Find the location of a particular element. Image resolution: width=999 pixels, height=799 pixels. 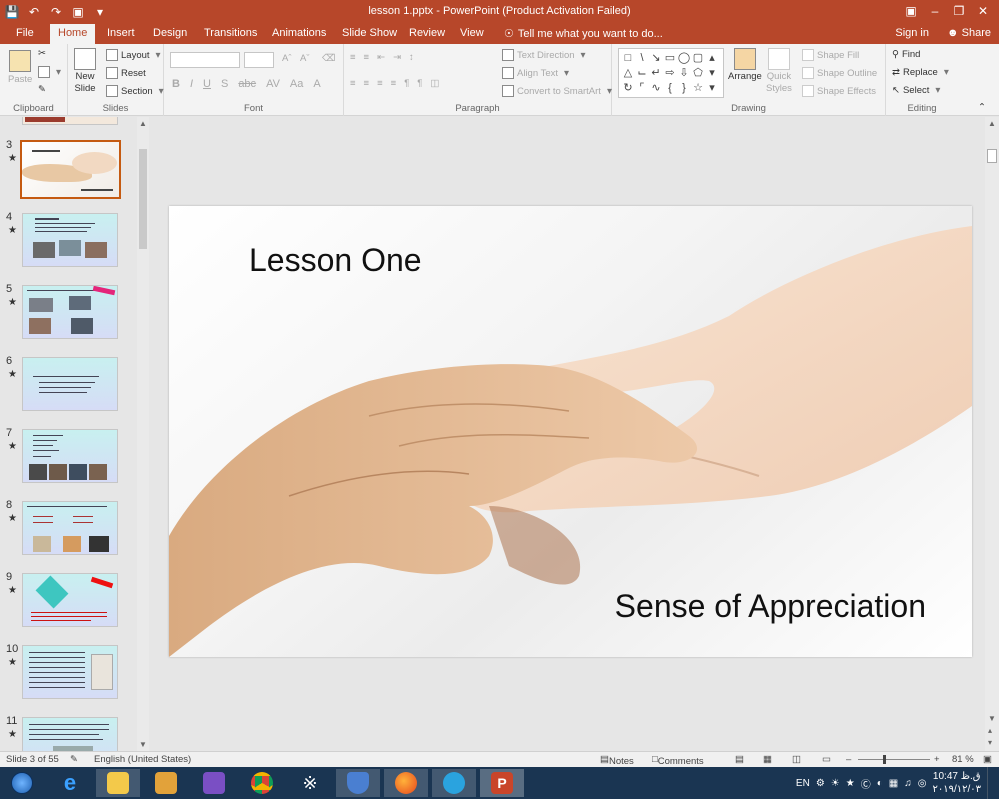

comments-button: □ Comments is located at coordinates (678, 760).